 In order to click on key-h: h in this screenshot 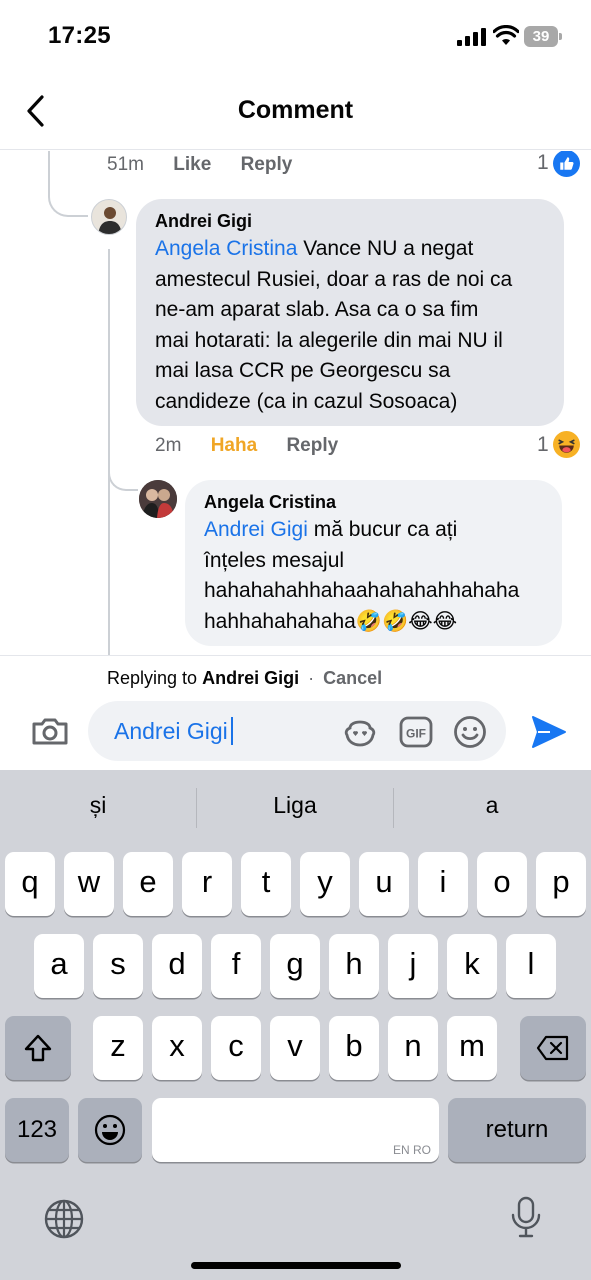, I will do `click(354, 966)`.